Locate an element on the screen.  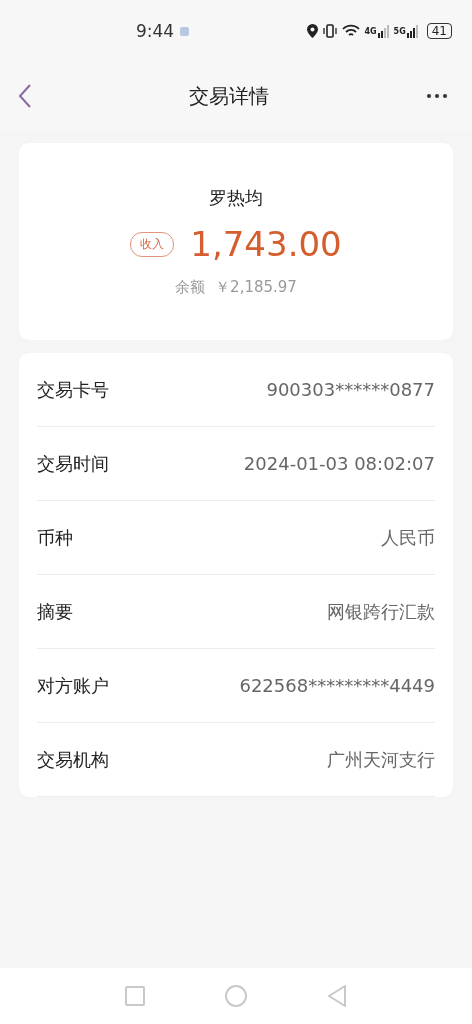
detail-label: 币种 is located at coordinates (55, 537).